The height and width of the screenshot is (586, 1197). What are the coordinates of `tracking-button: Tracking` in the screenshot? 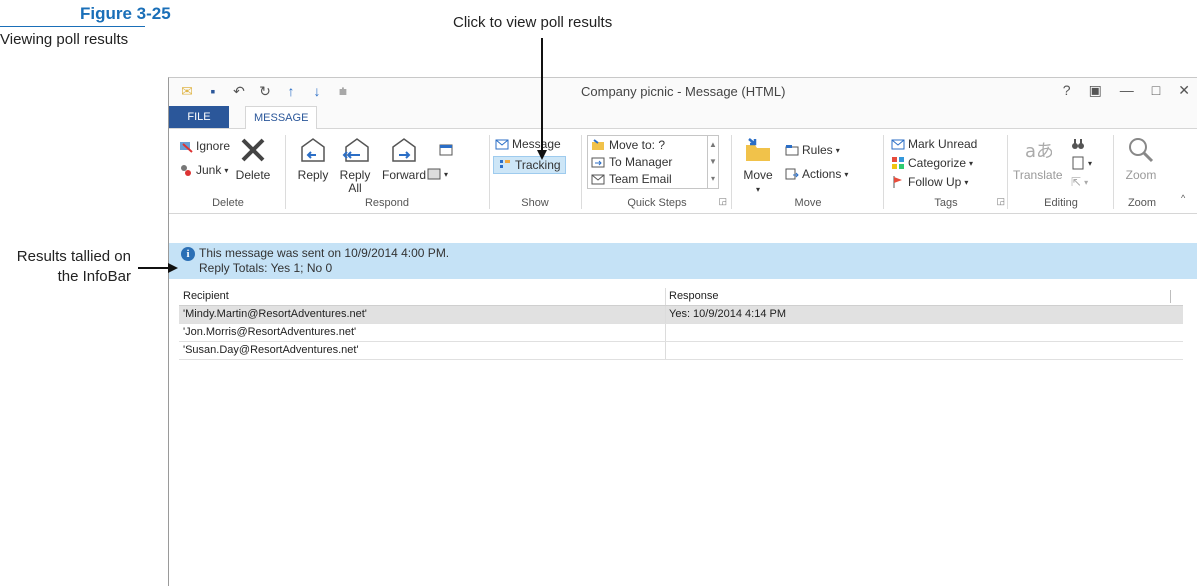 It's located at (529, 165).